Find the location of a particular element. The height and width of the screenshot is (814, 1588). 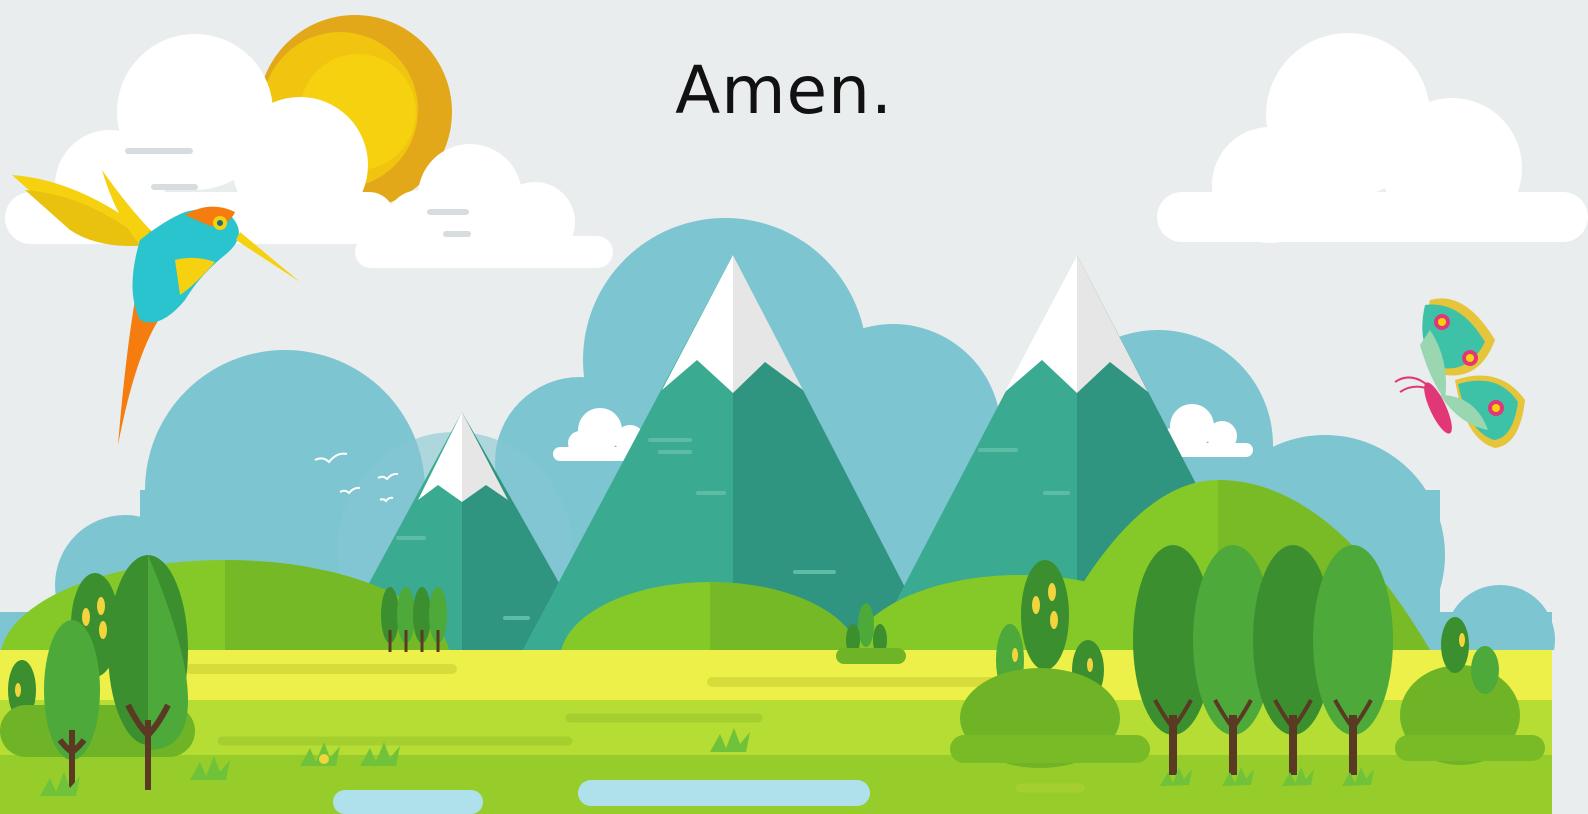

right-margin is located at coordinates (1570, 732).